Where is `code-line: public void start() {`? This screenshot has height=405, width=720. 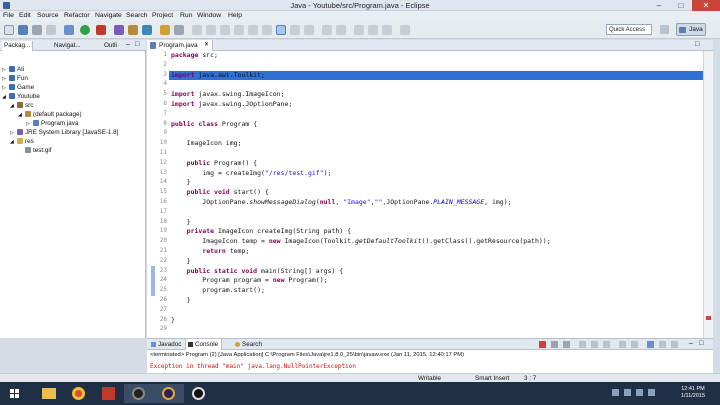 code-line: public void start() { is located at coordinates (220, 192).